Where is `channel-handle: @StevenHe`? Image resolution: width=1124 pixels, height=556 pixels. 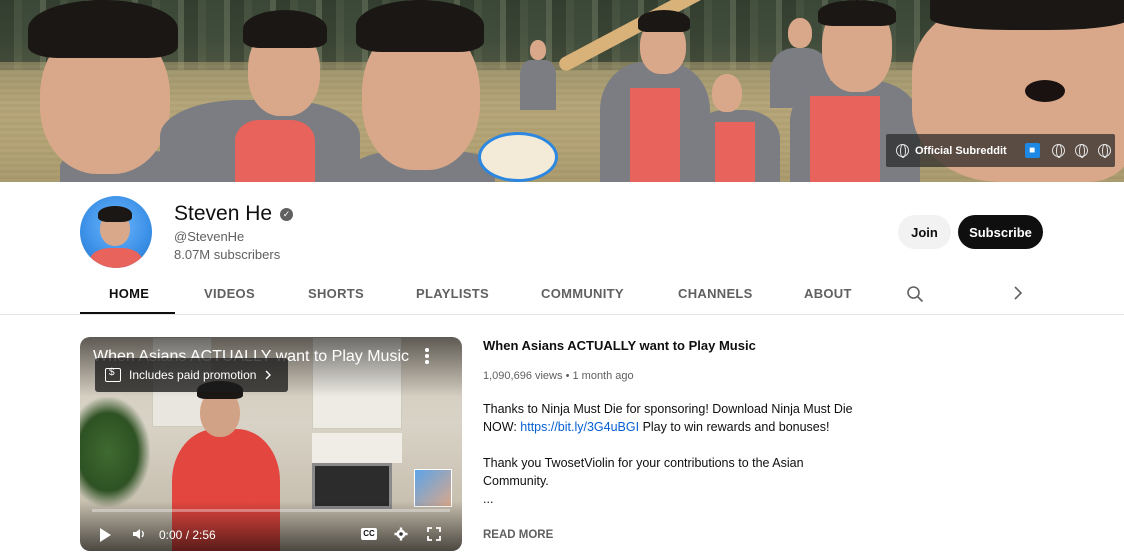
channel-handle: @StevenHe is located at coordinates (209, 236).